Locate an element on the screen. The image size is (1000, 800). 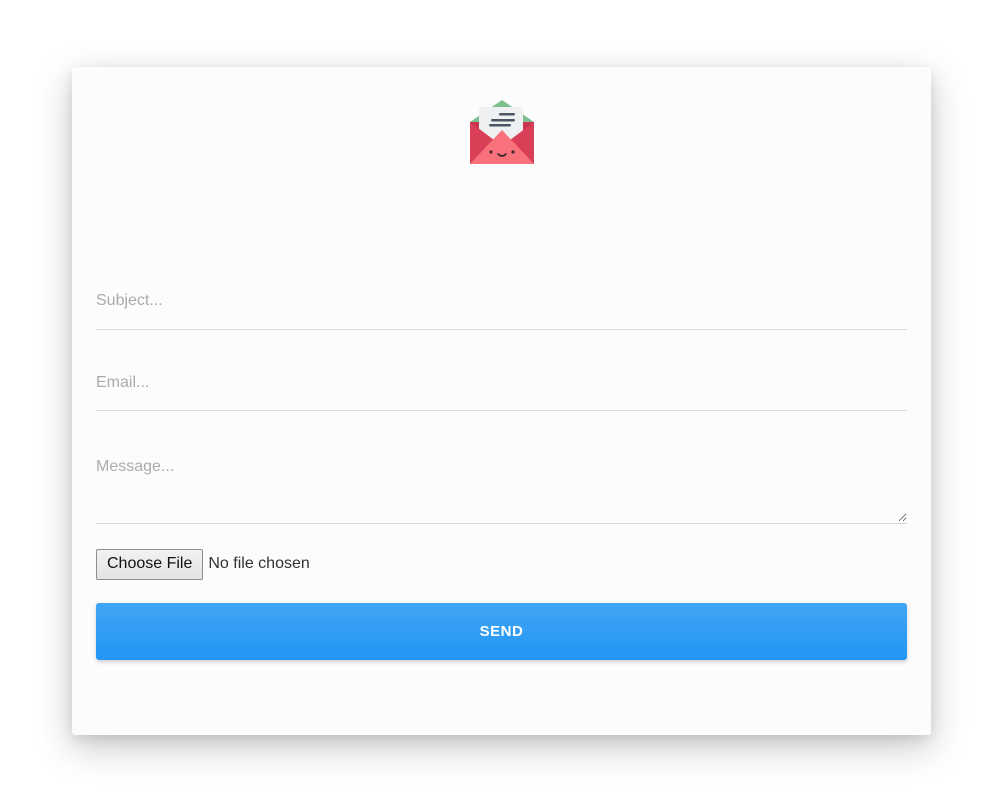
choose-file-button: Choose File is located at coordinates (150, 564).